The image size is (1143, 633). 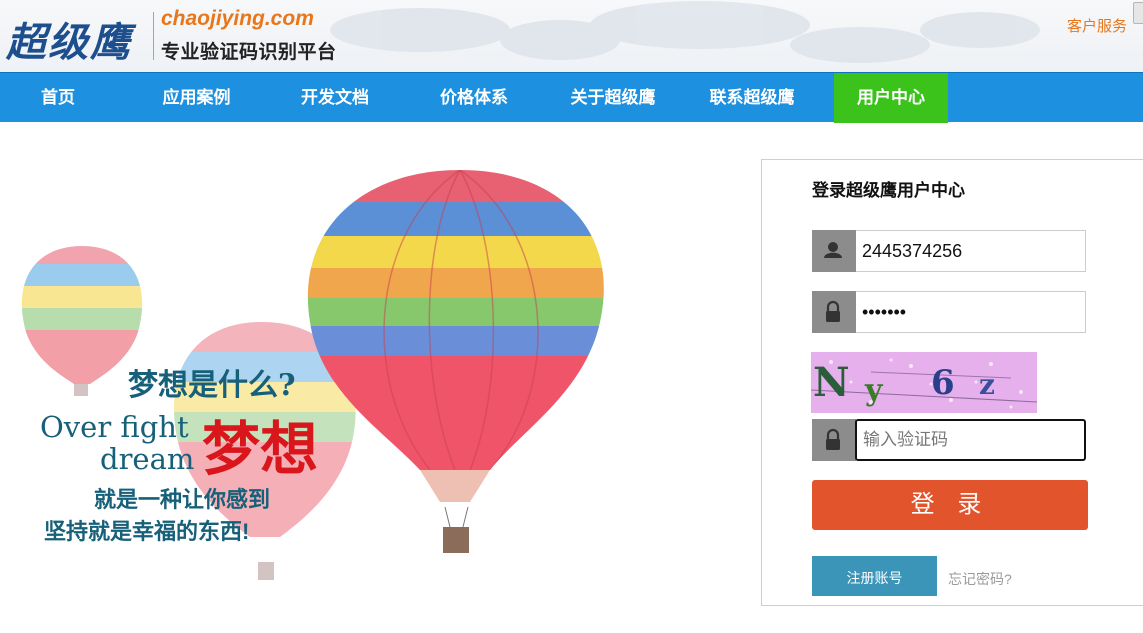 What do you see at coordinates (752, 98) in the screenshot?
I see `nav-item-contact: 联系超级鹰` at bounding box center [752, 98].